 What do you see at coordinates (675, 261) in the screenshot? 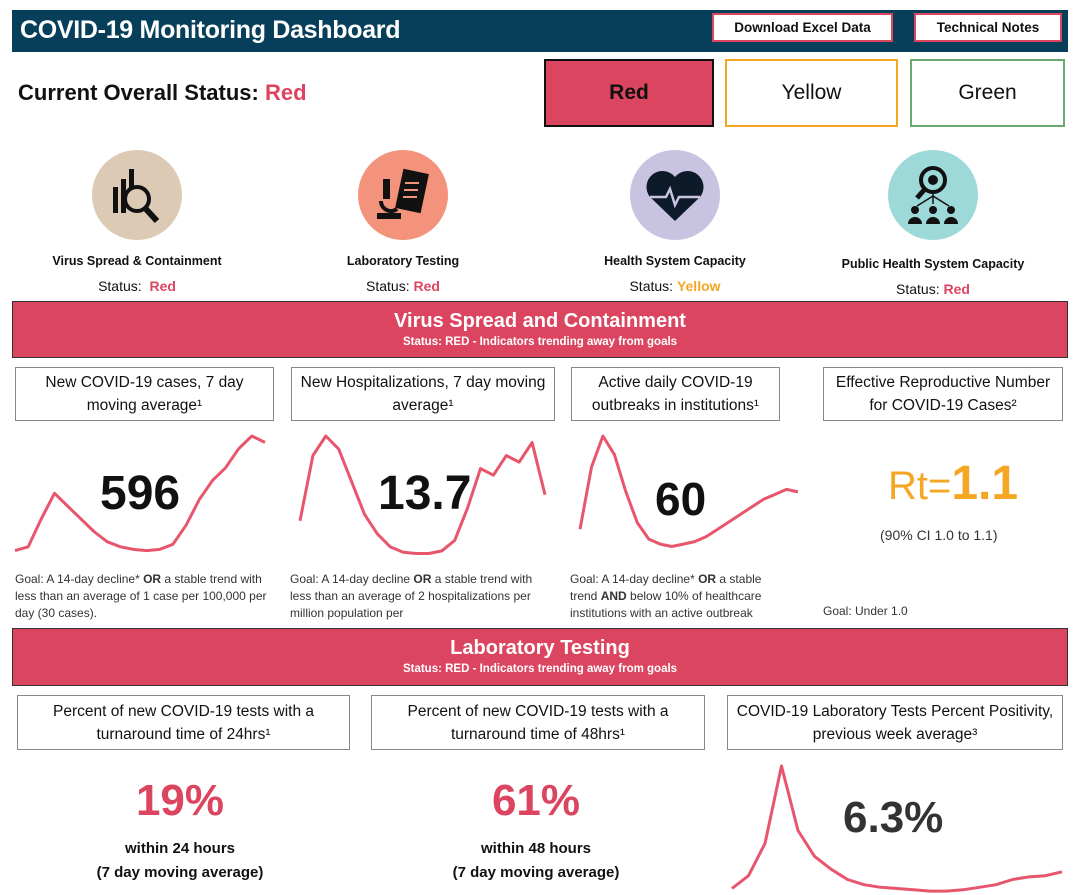
I see `category-label: Health System Capacity` at bounding box center [675, 261].